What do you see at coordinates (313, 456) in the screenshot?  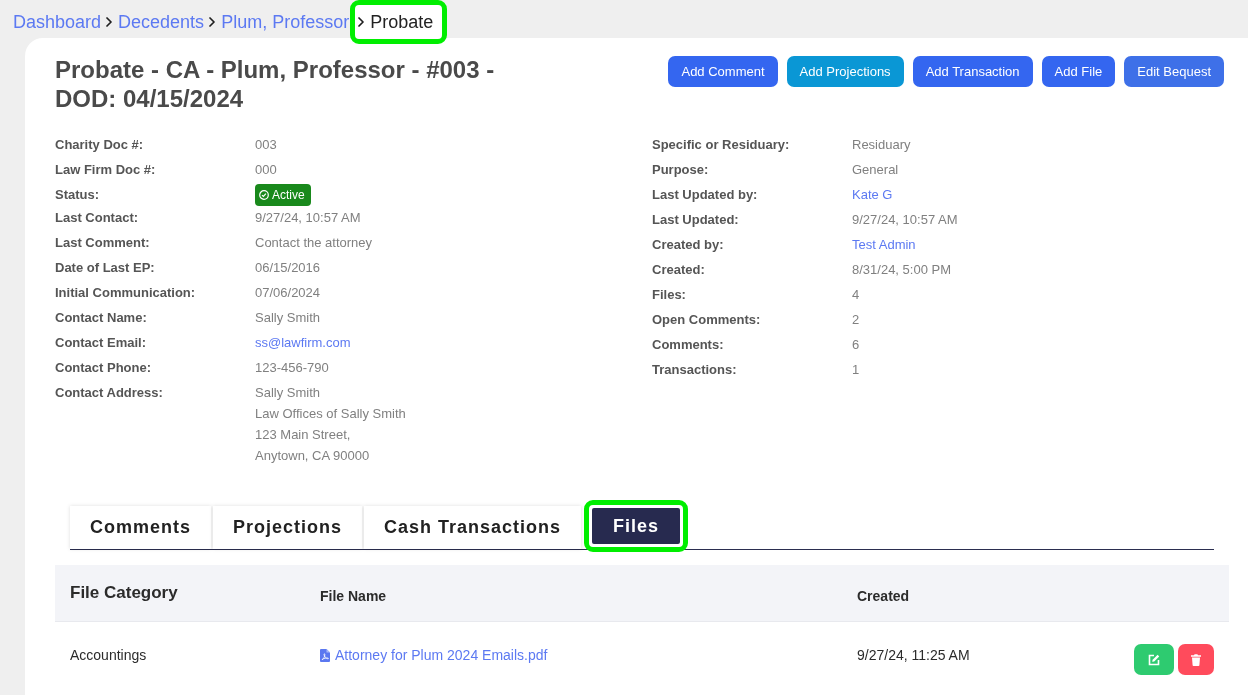 I see `address-line: Anytown, CA 90000` at bounding box center [313, 456].